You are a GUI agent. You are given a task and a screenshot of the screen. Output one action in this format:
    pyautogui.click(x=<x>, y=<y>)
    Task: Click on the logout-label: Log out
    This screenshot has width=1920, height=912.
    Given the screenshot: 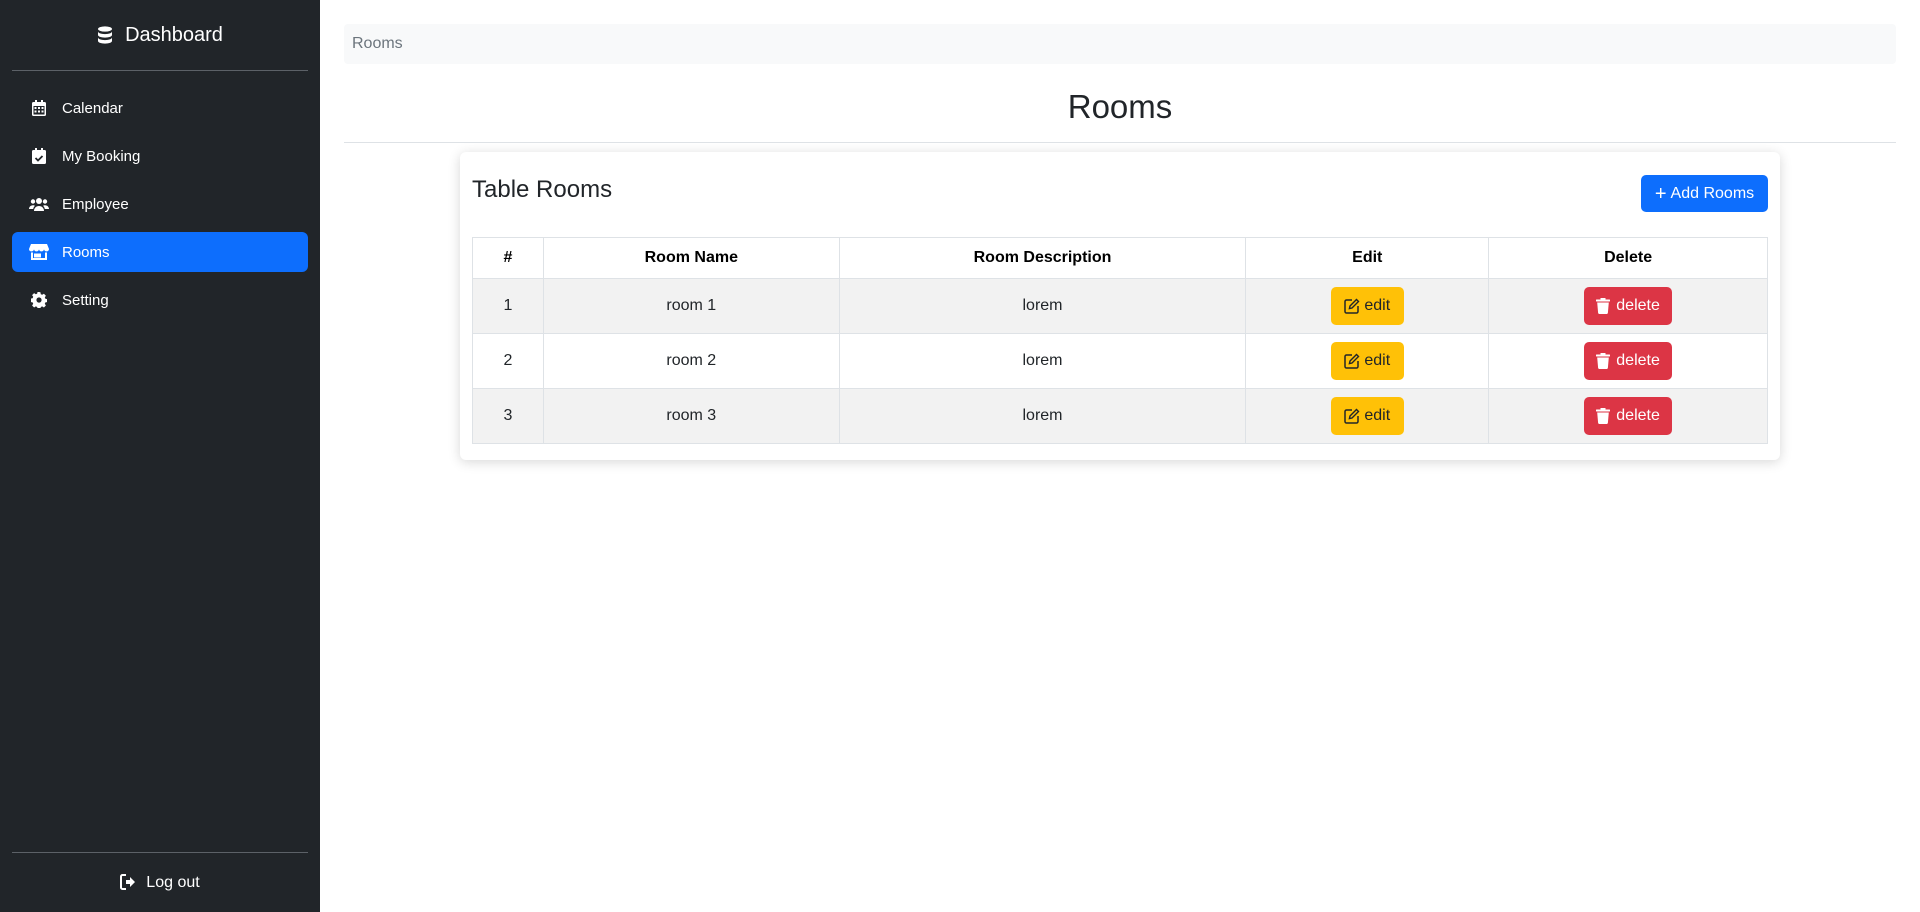 What is the action you would take?
    pyautogui.click(x=173, y=882)
    